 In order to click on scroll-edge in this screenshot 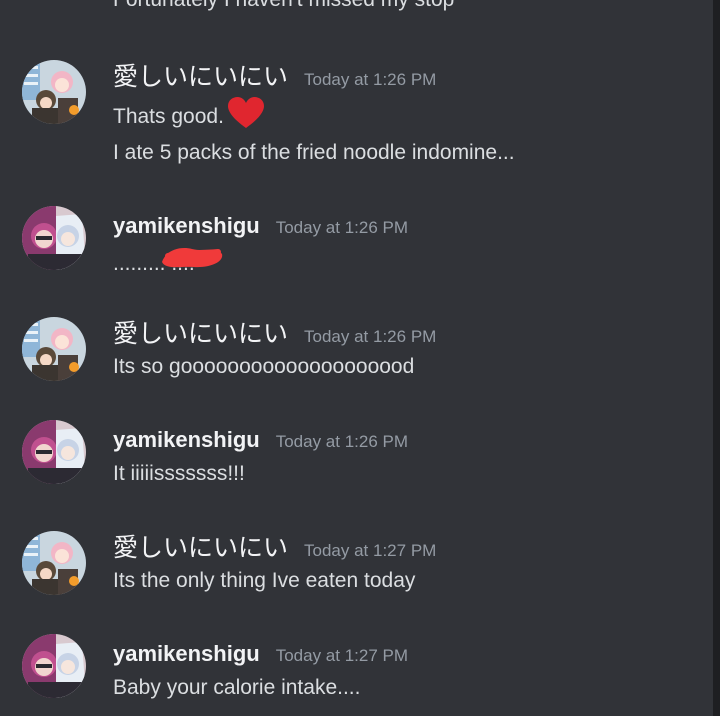, I will do `click(716, 358)`.